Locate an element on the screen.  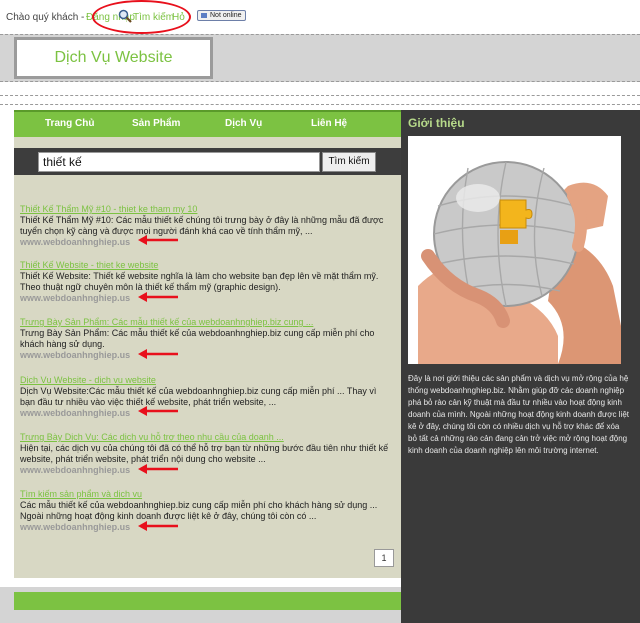
puzzle-globe-image is located at coordinates (514, 250).